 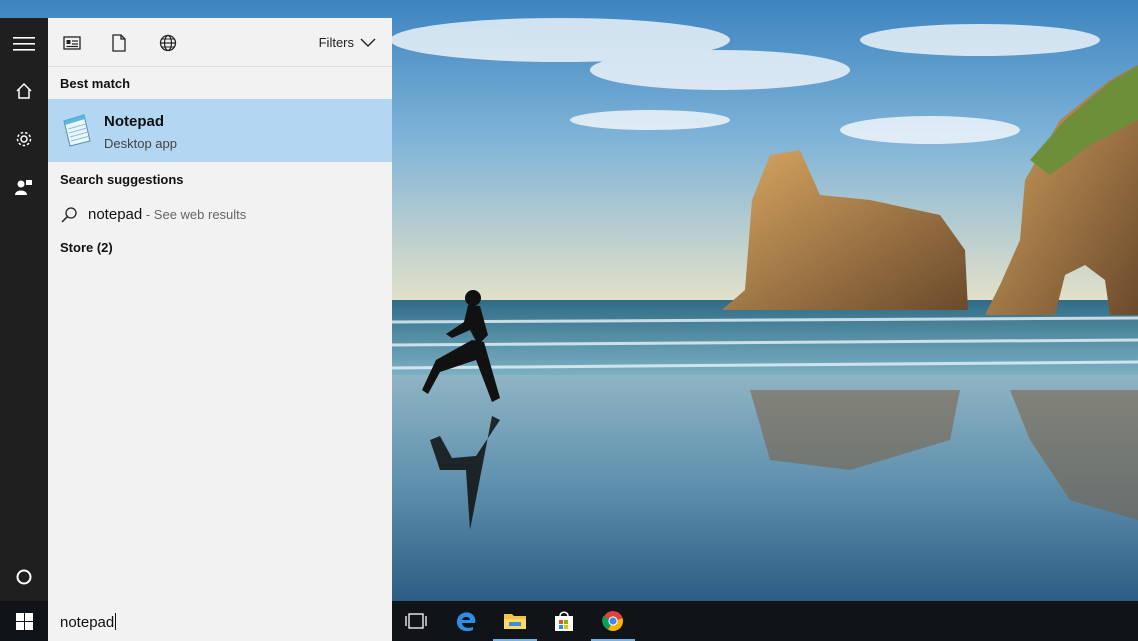 I want to click on search-query-wrapper: notepad, so click(x=88, y=622).